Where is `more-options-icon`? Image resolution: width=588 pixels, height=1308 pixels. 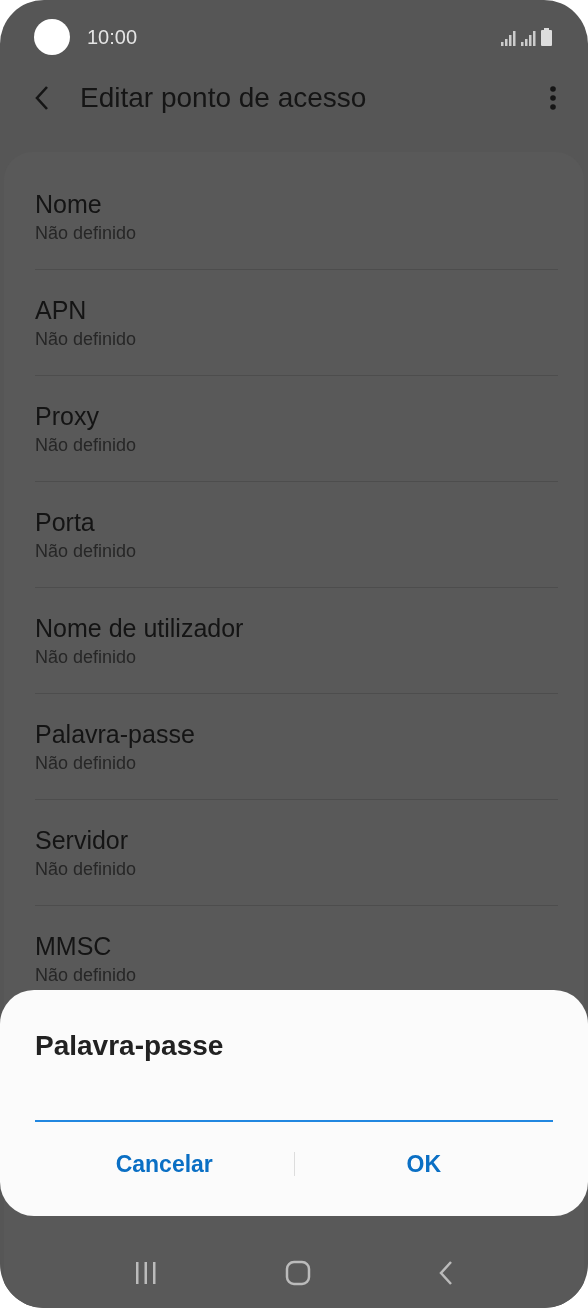 more-options-icon is located at coordinates (553, 98).